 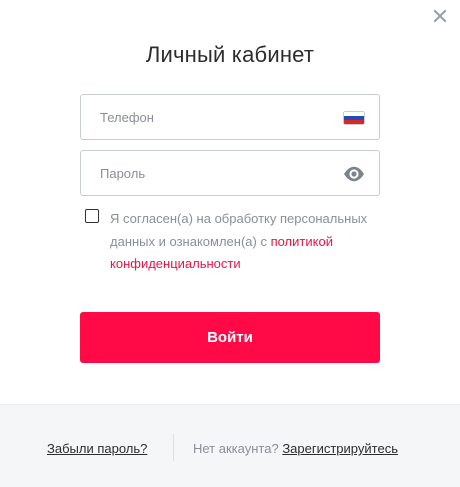 I want to click on no-account-block: Нет аккаунта? Зарегистрируйтесь, so click(x=295, y=448).